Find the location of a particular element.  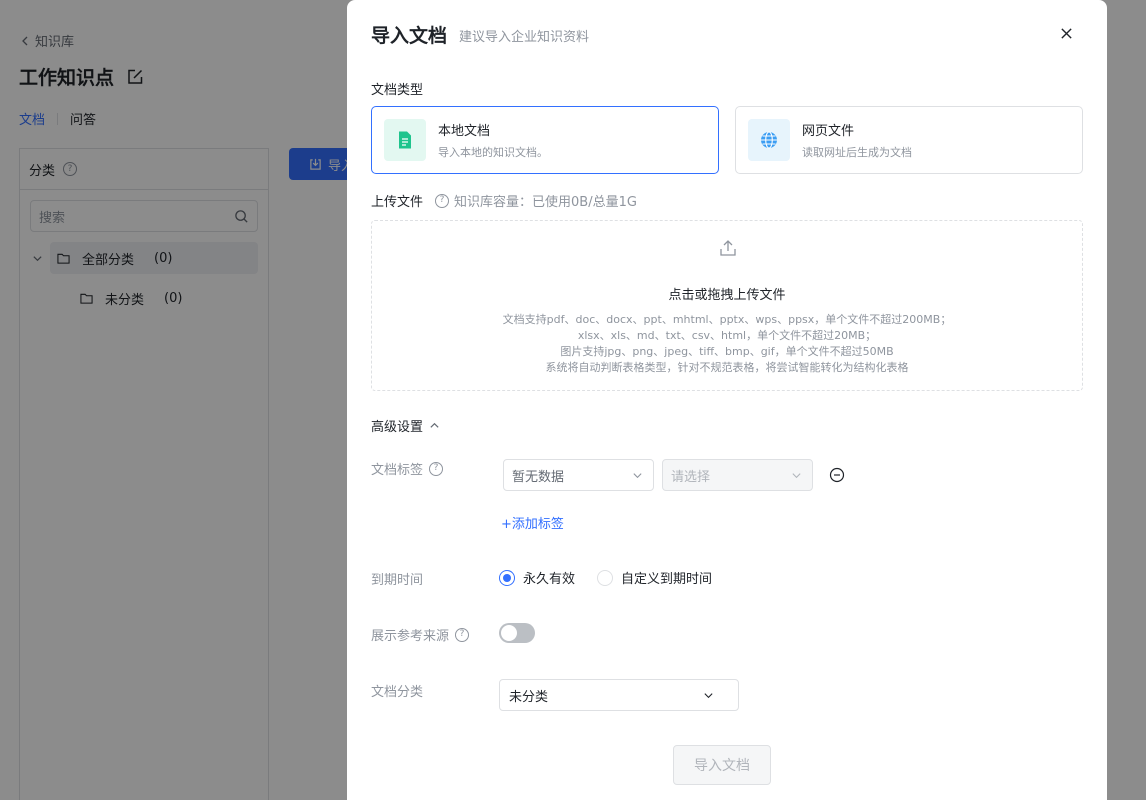

capacity-info: ? 知识库容量：已使用0B/总量1G is located at coordinates (536, 200).